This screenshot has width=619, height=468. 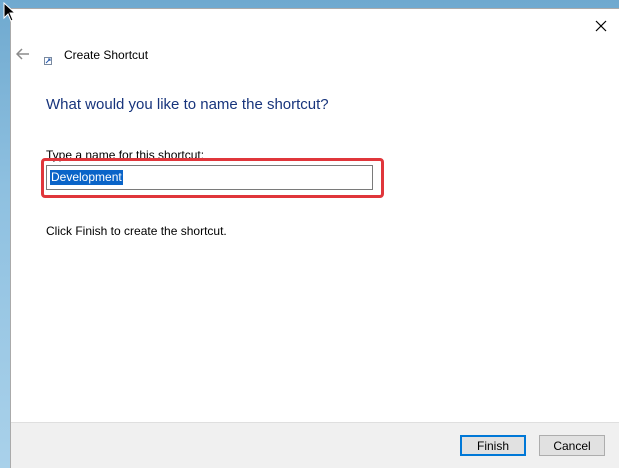 What do you see at coordinates (48, 61) in the screenshot?
I see `shortcut-icon` at bounding box center [48, 61].